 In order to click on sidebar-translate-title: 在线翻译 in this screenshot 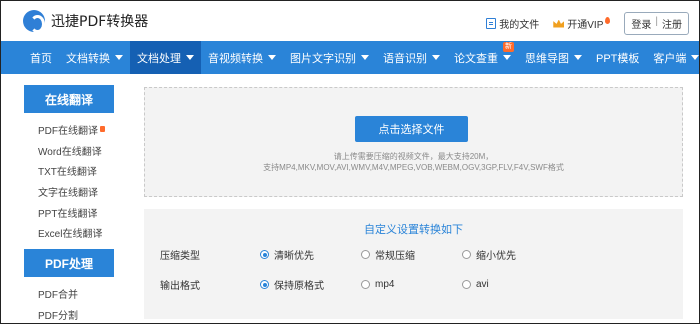, I will do `click(69, 99)`.